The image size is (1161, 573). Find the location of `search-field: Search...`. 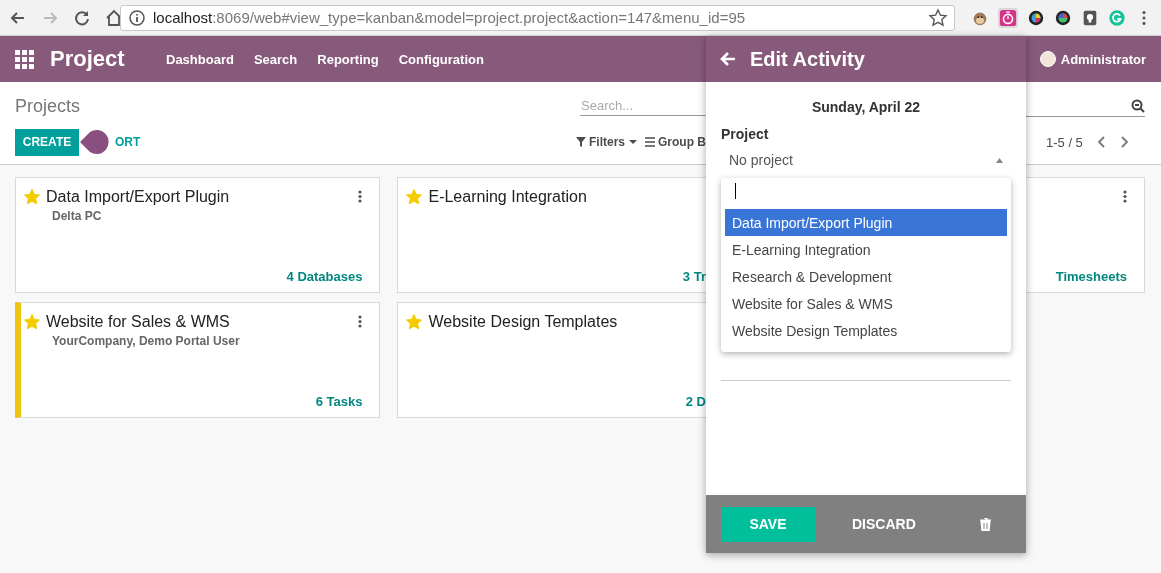

search-field: Search... is located at coordinates (643, 106).